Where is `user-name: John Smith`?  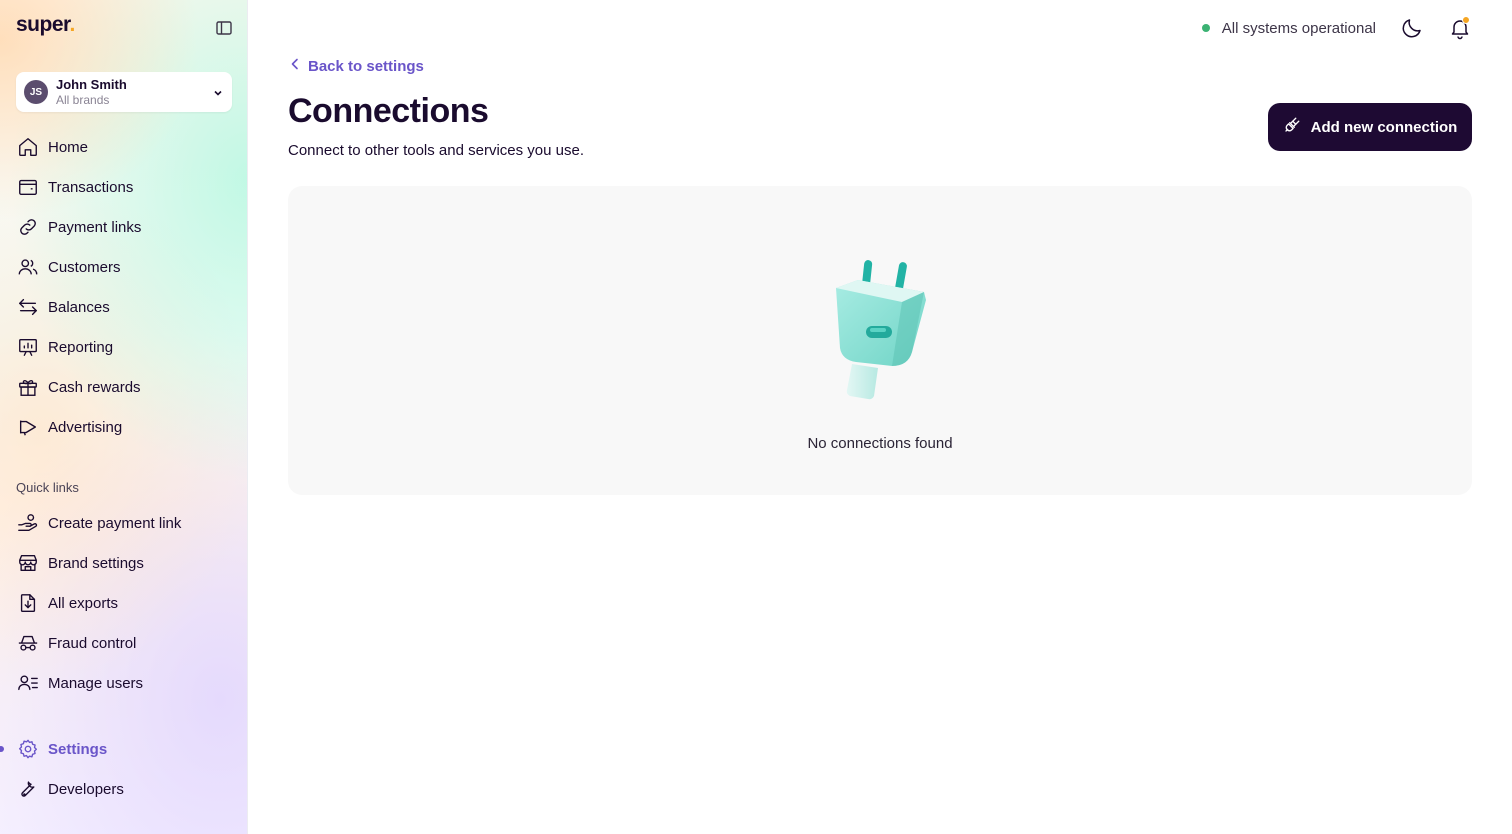
user-name: John Smith is located at coordinates (91, 84).